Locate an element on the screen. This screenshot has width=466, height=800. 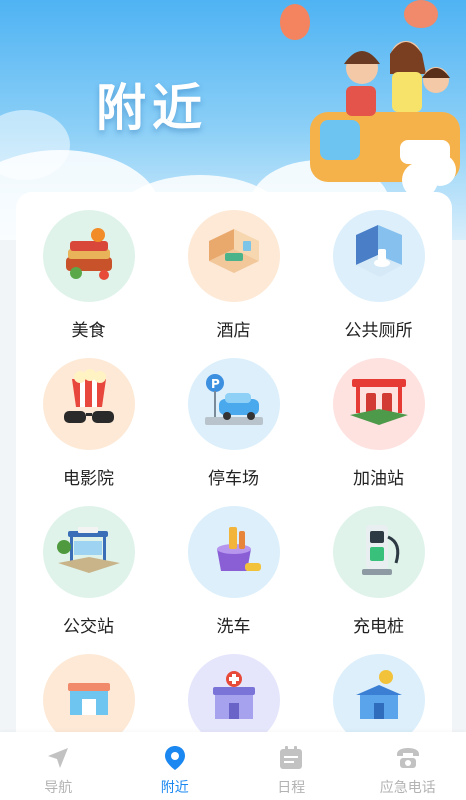
category-item-hotel: 酒店 is located at coordinates (233, 284).